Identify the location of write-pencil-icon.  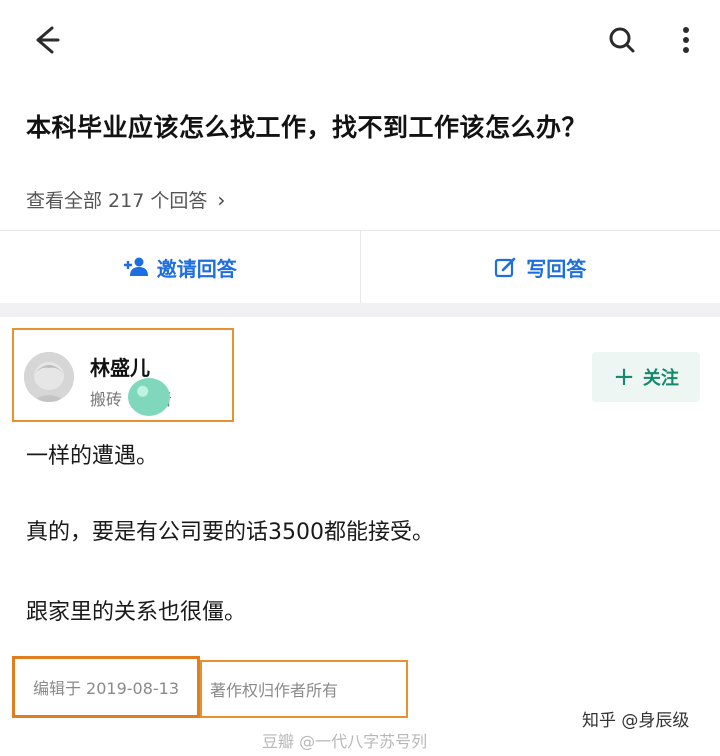
(505, 267).